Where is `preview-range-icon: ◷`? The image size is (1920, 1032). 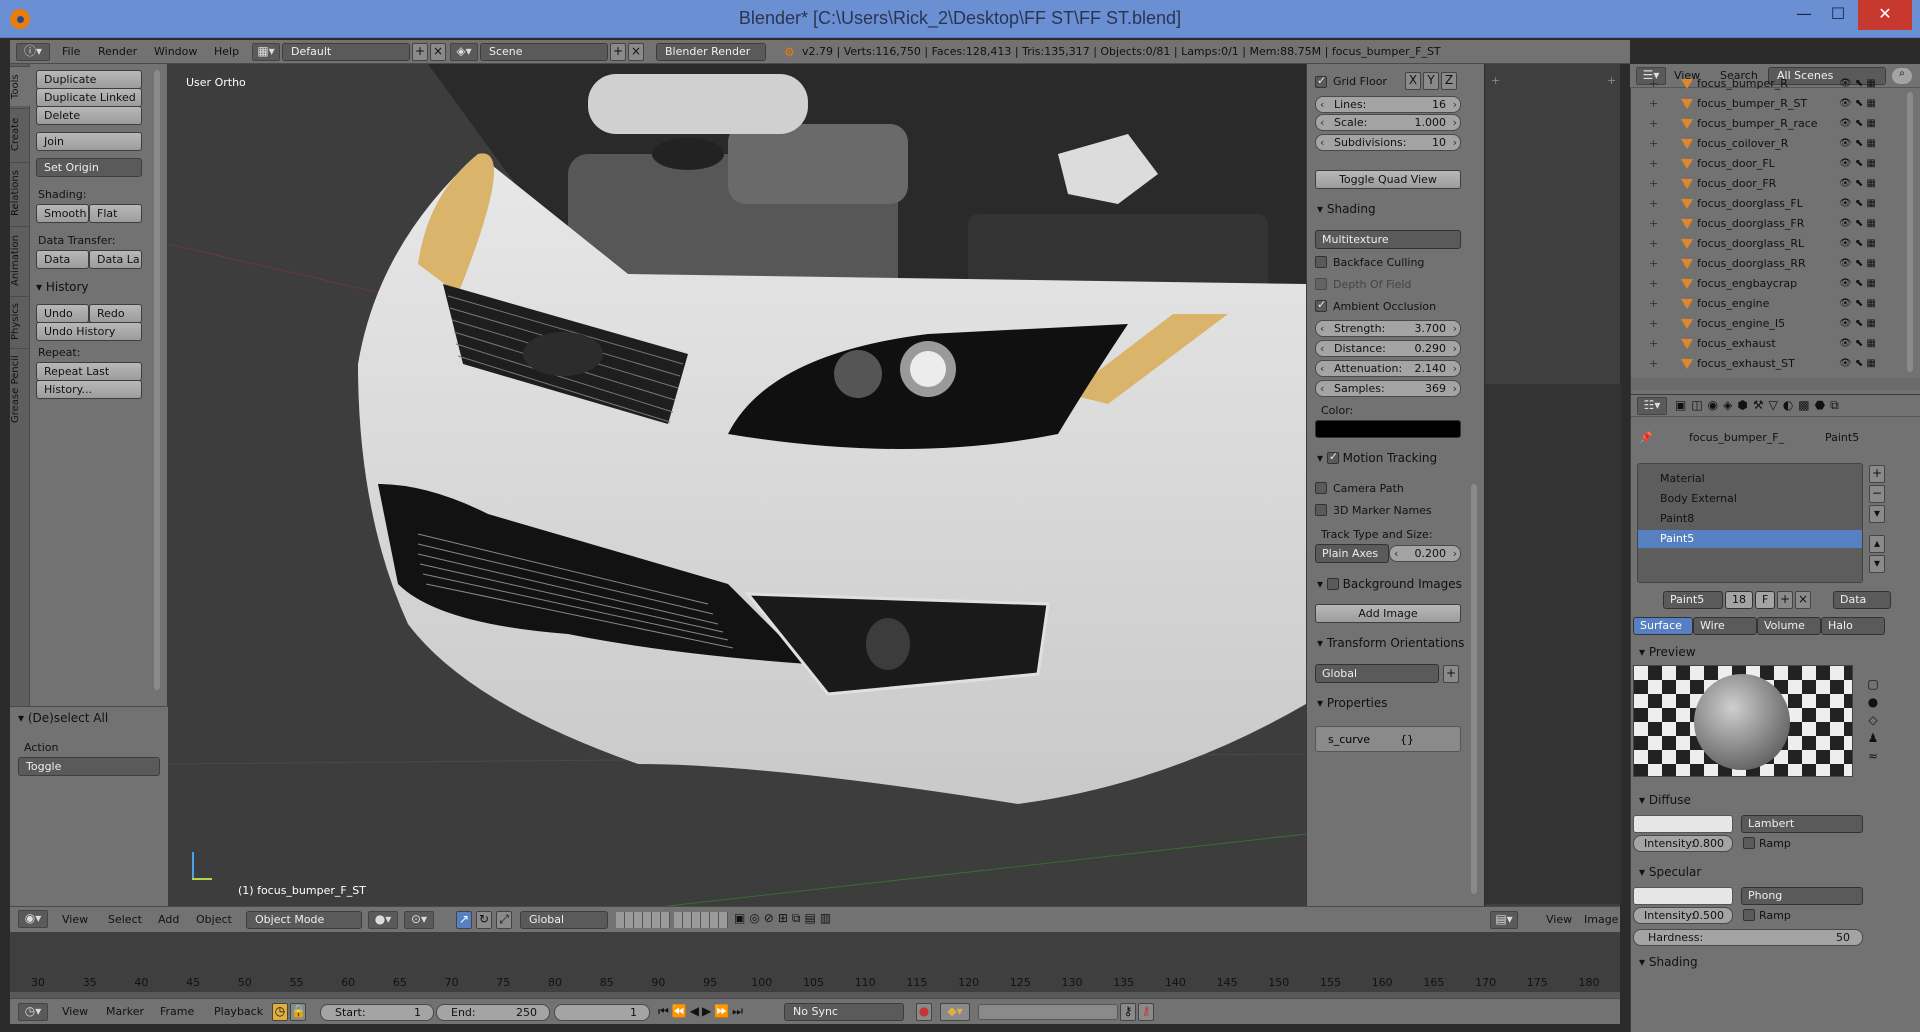 preview-range-icon: ◷ is located at coordinates (280, 1012).